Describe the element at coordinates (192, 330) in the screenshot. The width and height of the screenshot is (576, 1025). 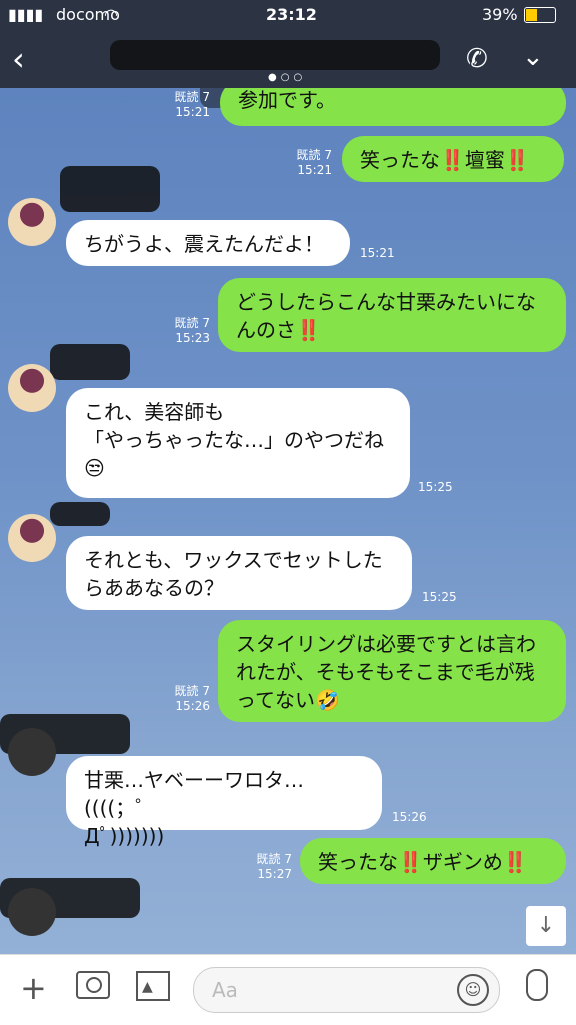
I see `read-receipt: 既読 7 15:23` at that location.